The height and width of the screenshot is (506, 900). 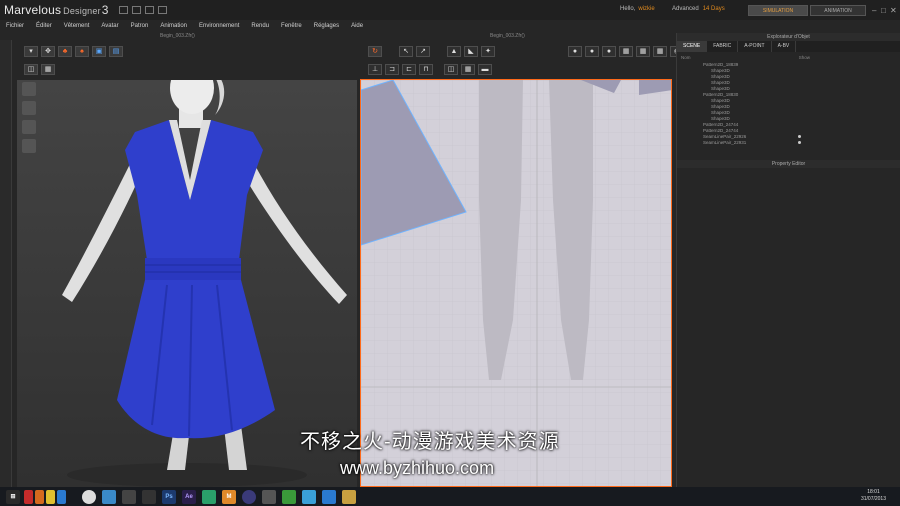 I want to click on app-yellow-icon, so click(x=50, y=496).